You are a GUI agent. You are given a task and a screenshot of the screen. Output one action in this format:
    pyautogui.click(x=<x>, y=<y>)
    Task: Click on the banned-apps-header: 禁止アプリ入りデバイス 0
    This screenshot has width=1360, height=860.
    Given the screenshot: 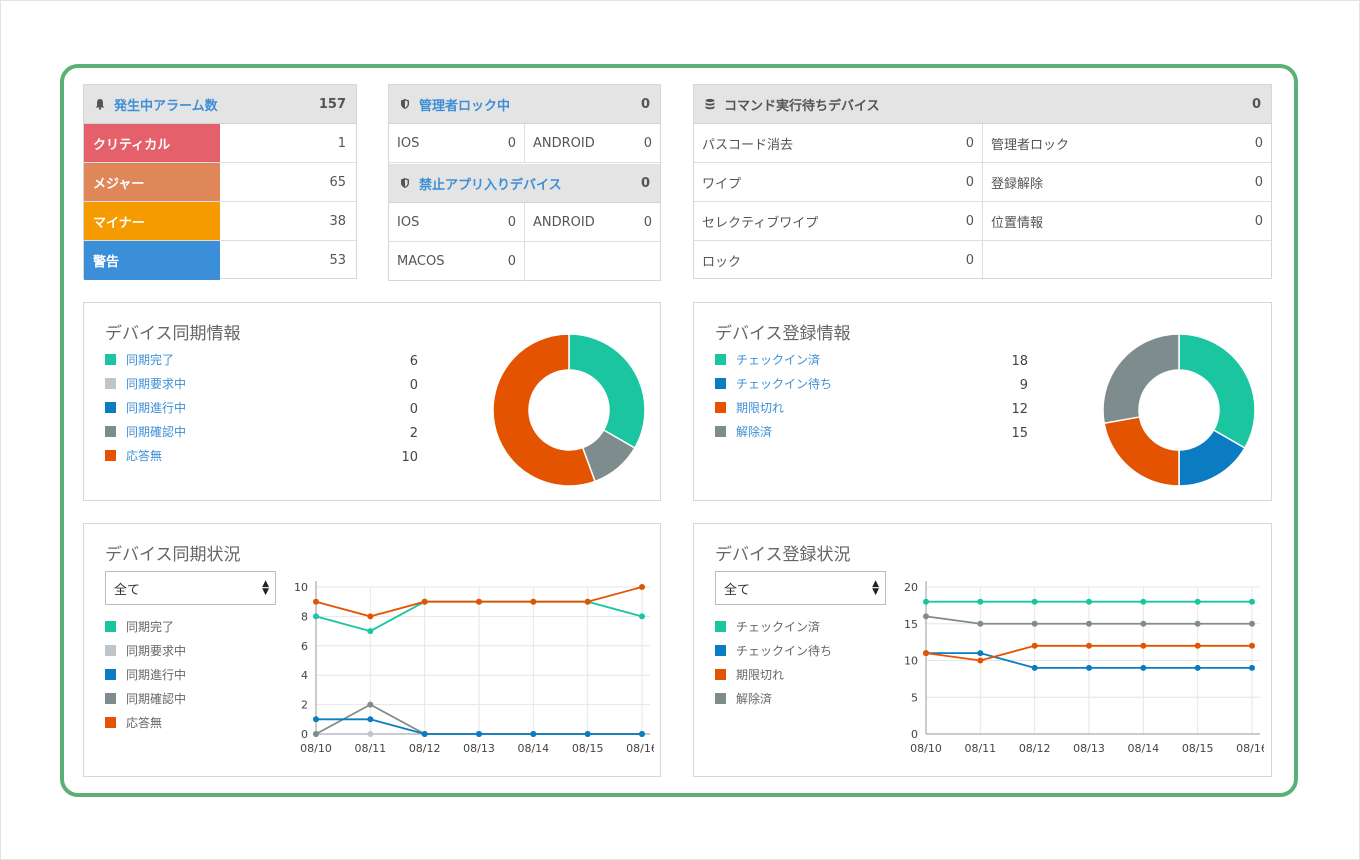 What is the action you would take?
    pyautogui.click(x=524, y=183)
    